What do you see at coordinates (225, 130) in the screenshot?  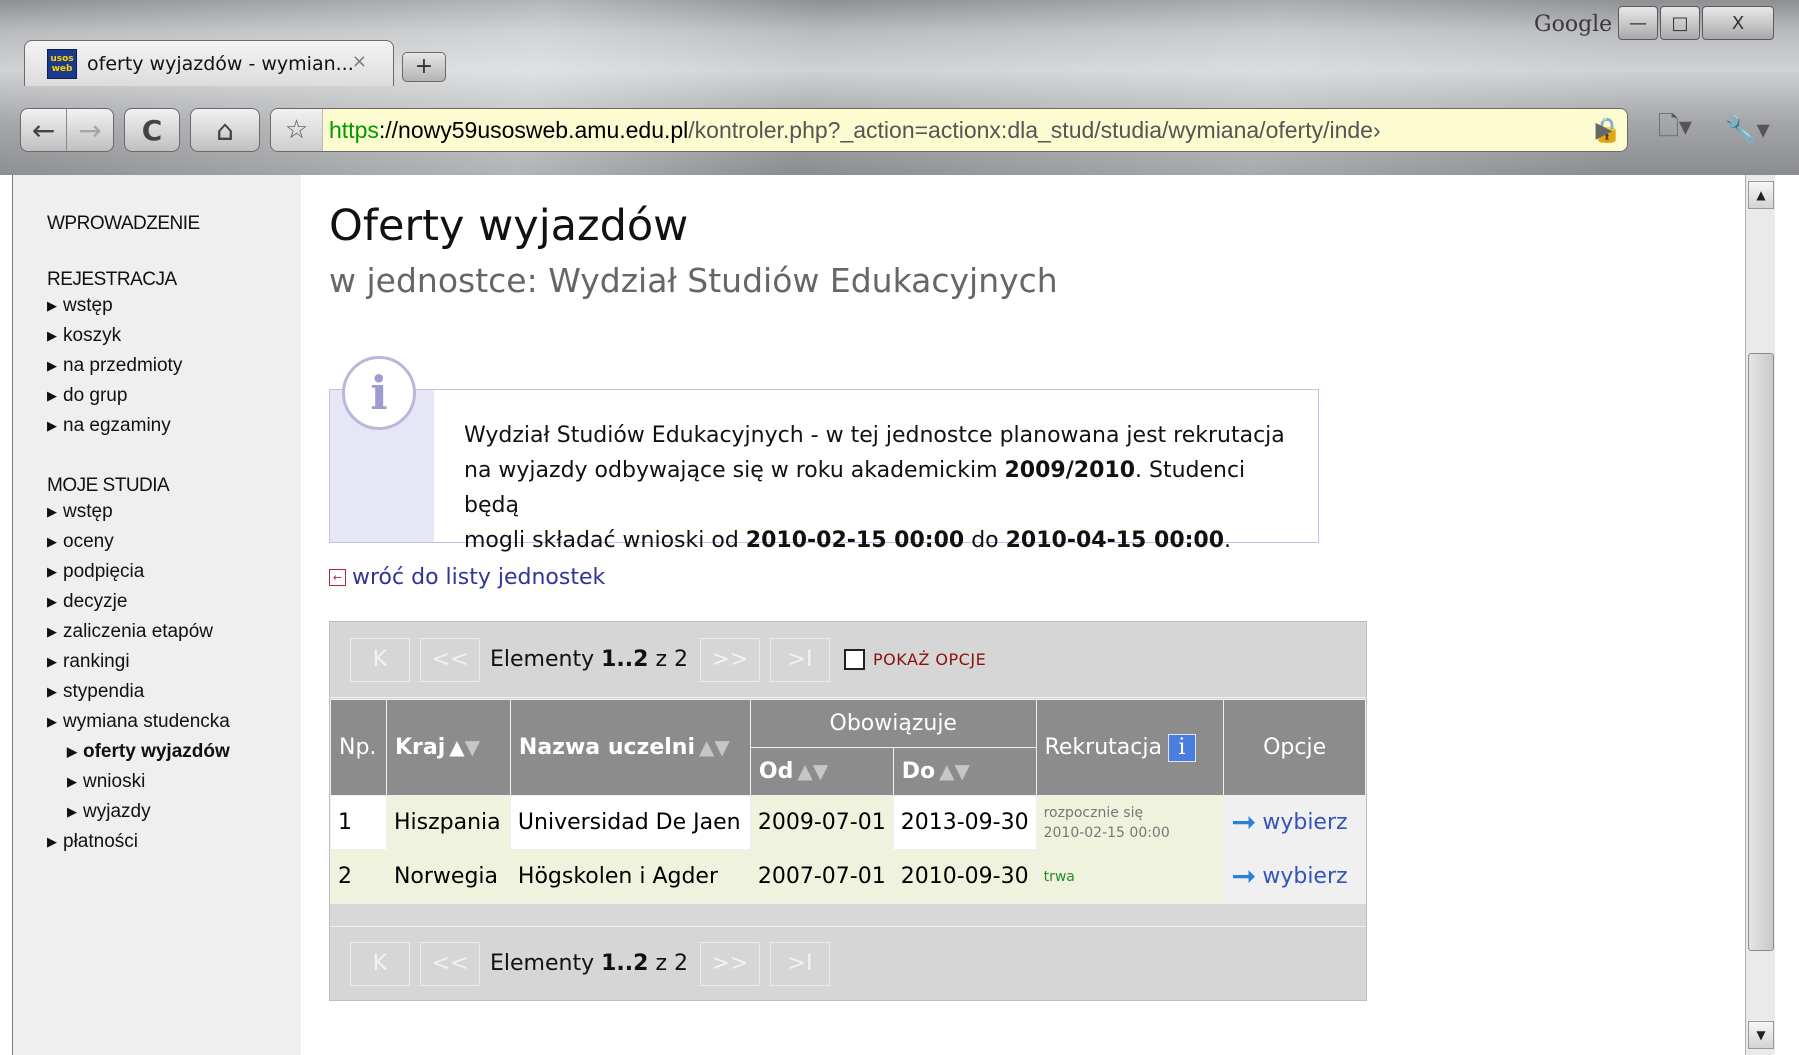 I see `home-button: ⌂` at bounding box center [225, 130].